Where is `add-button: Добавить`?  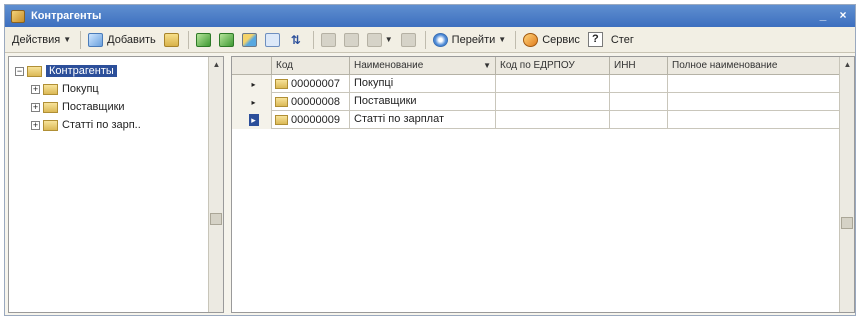 add-button: Добавить is located at coordinates (122, 40).